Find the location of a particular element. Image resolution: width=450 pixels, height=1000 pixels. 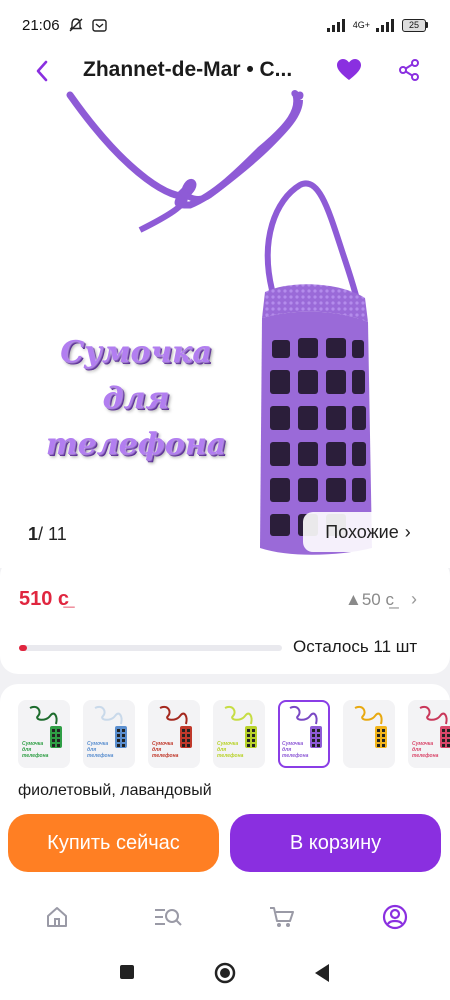

add-to-cart-button: В корзину is located at coordinates (335, 843).